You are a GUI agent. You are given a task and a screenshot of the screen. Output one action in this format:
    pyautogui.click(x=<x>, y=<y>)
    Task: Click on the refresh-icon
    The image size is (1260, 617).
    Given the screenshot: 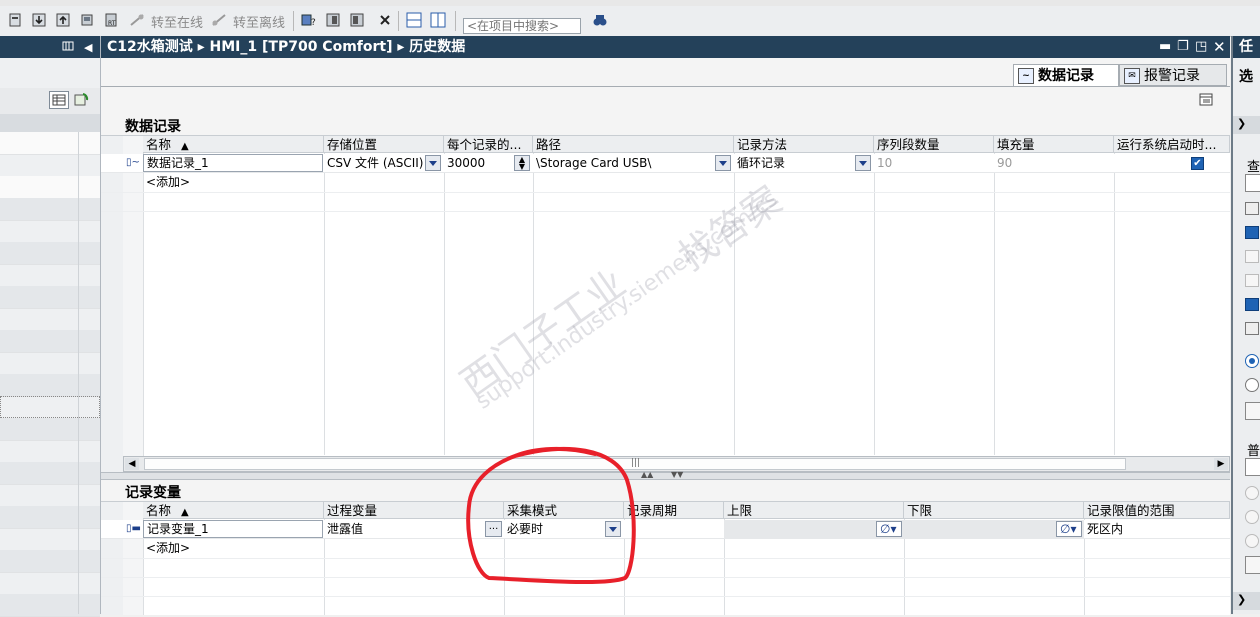 What is the action you would take?
    pyautogui.click(x=81, y=101)
    